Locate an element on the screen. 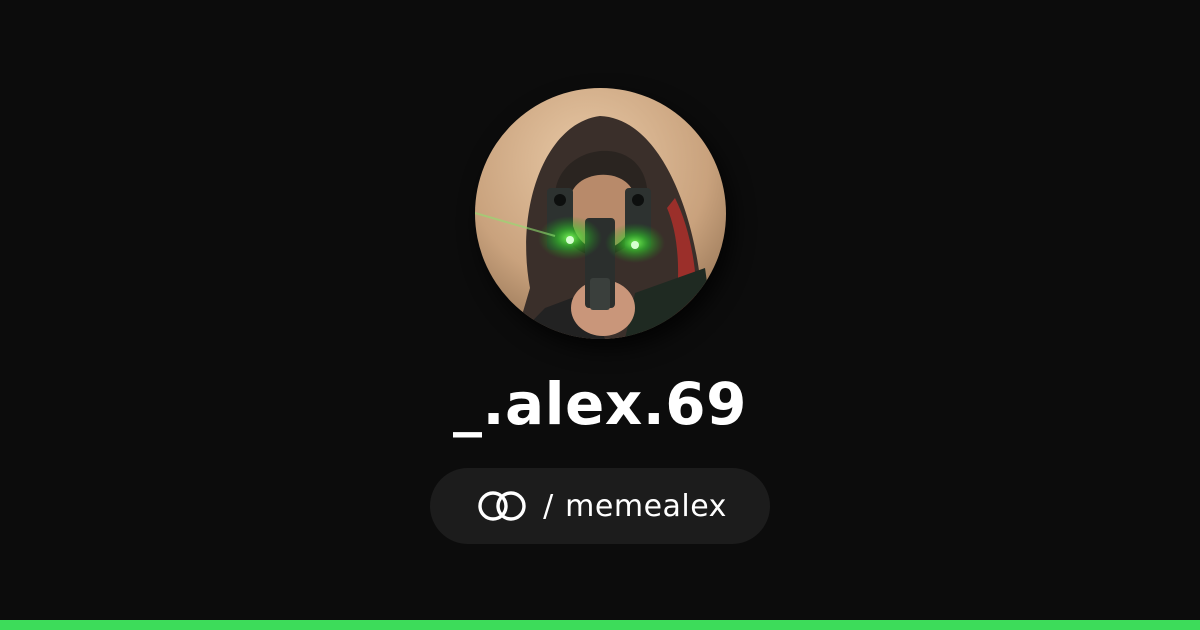 The width and height of the screenshot is (1200, 630). accent-bar is located at coordinates (600, 625).